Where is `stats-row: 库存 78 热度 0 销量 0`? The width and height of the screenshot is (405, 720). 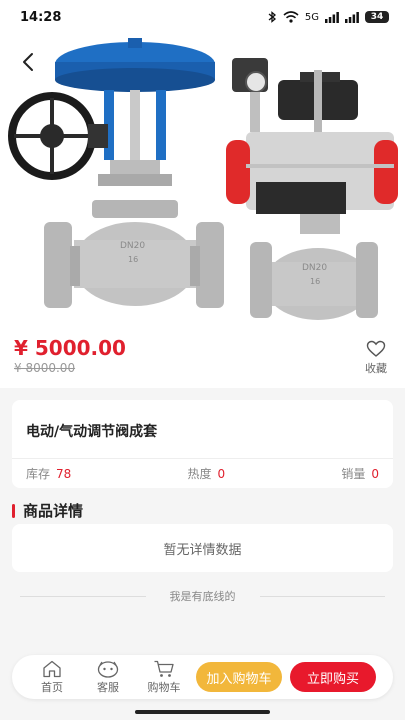
stats-row: 库存 78 热度 0 销量 0 is located at coordinates (202, 473).